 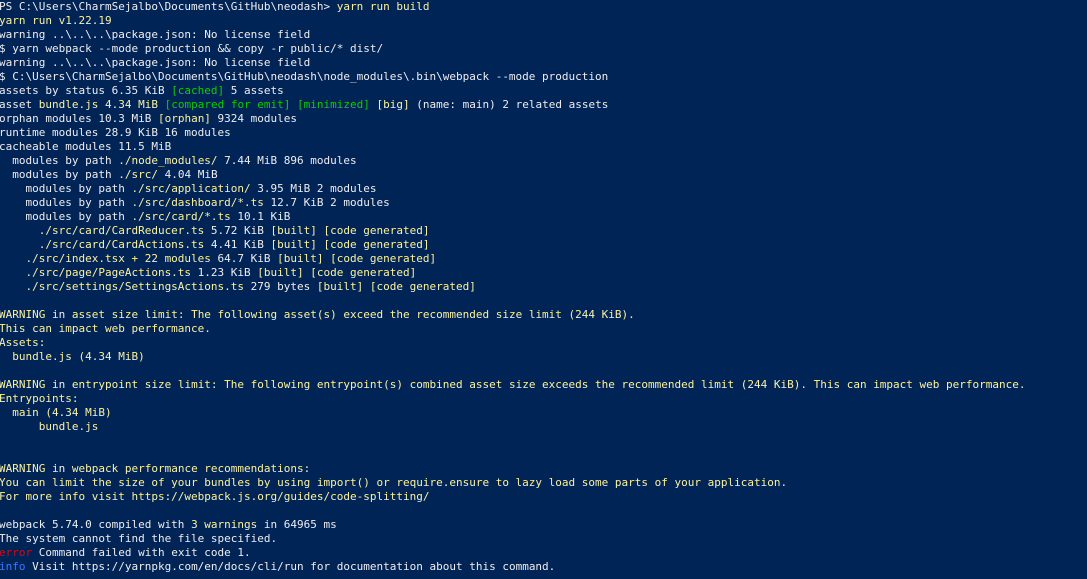 What do you see at coordinates (86, 90) in the screenshot?
I see `terminal-text: assets by status 6.35 KiB` at bounding box center [86, 90].